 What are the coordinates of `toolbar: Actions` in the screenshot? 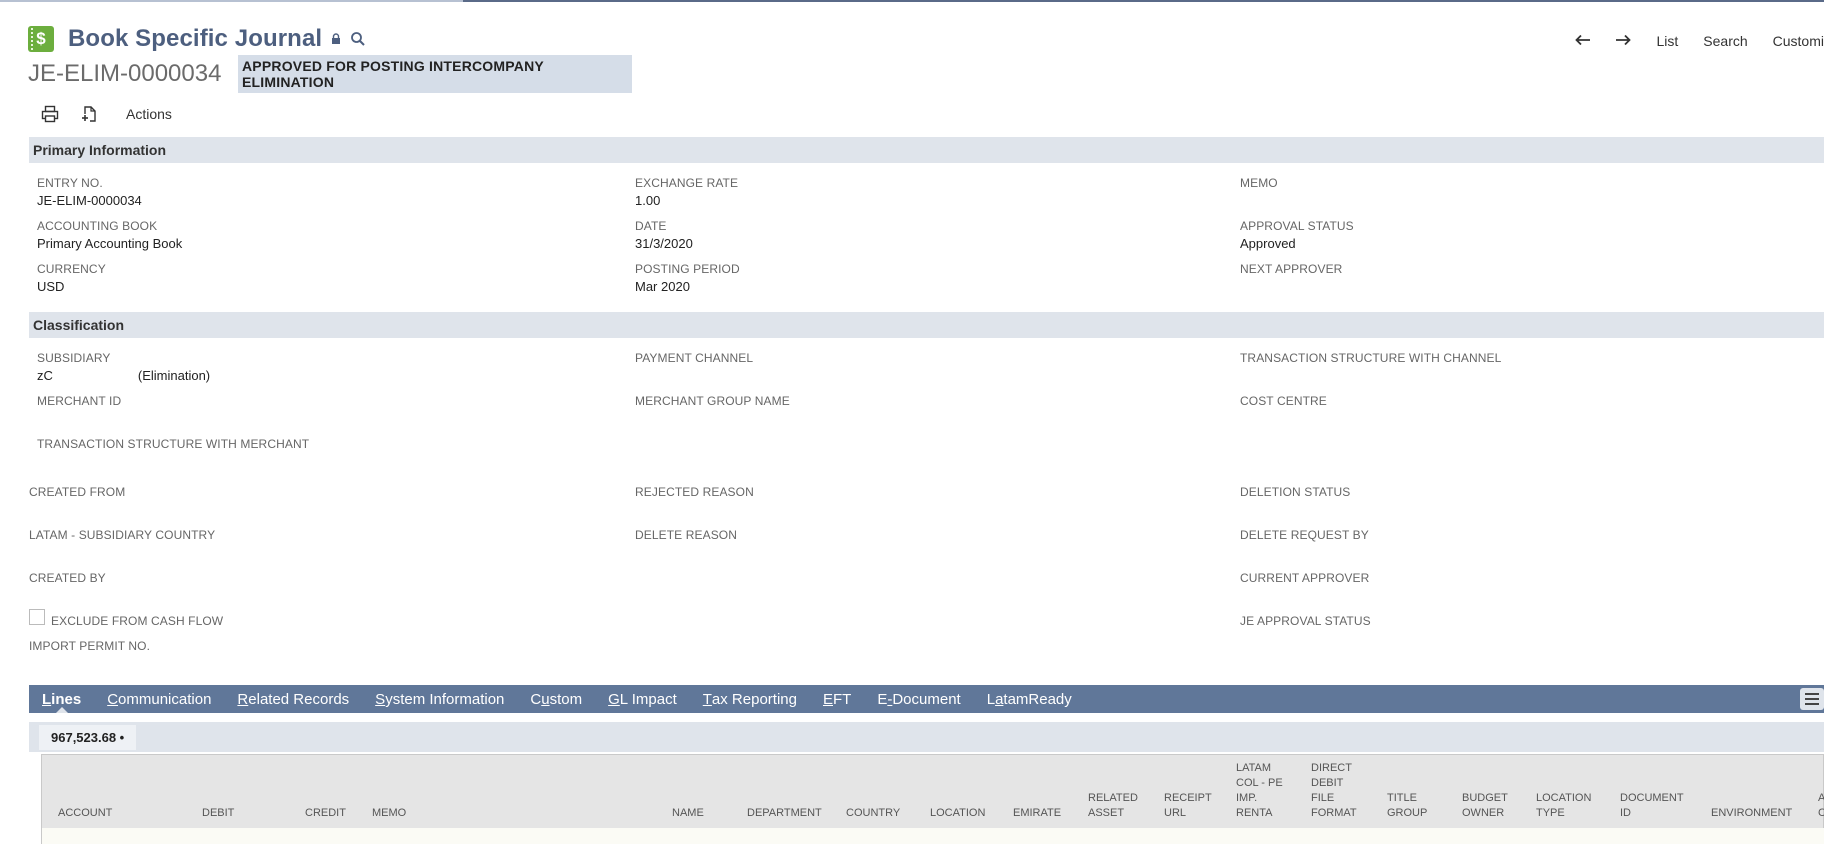 It's located at (105, 114).